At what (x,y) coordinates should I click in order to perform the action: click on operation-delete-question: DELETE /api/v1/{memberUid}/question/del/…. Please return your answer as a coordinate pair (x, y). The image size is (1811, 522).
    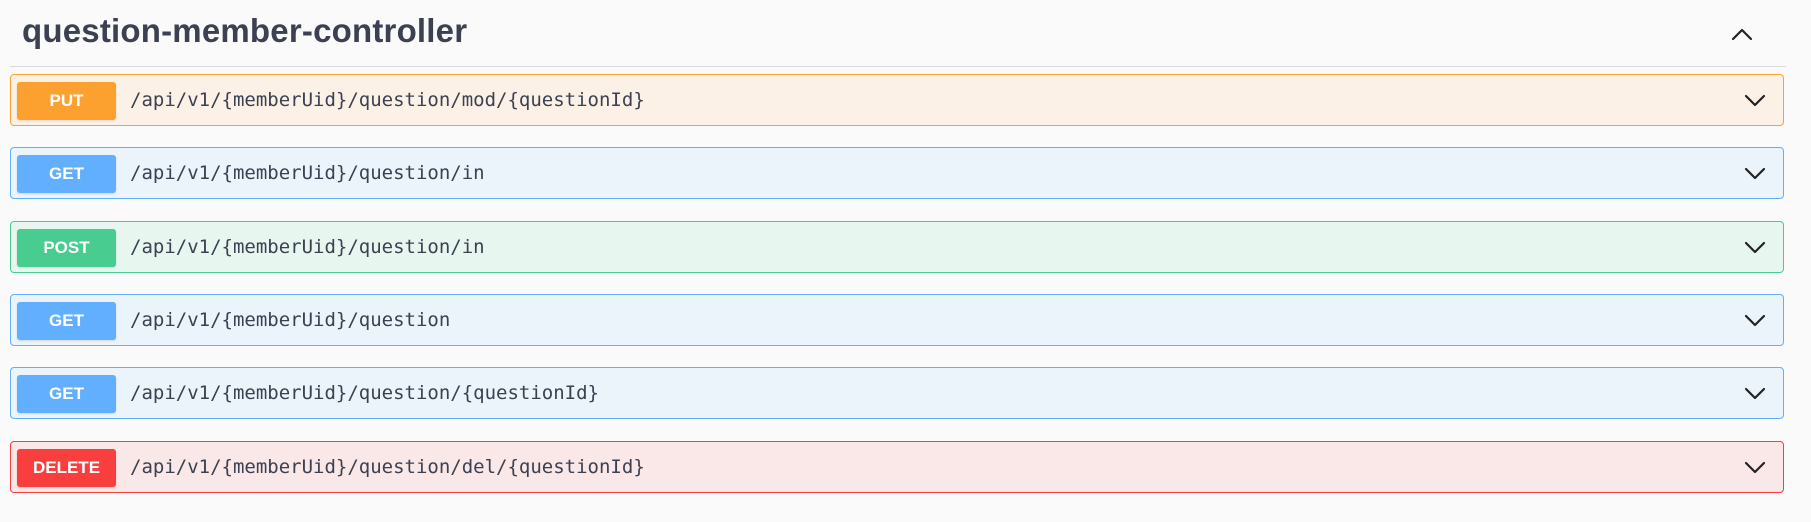
    Looking at the image, I should click on (897, 467).